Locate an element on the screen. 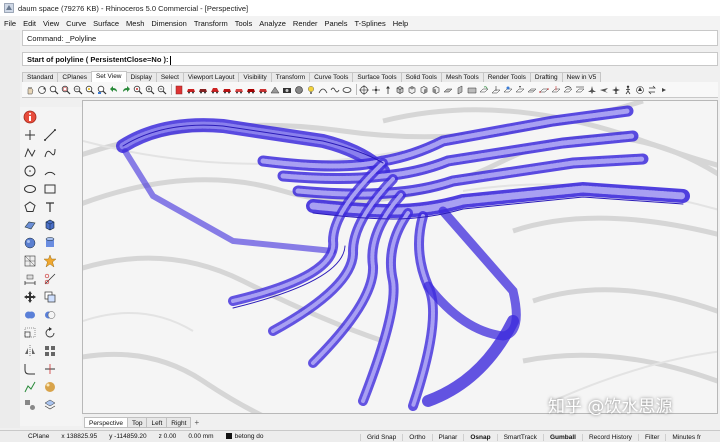  plane-grid-icon is located at coordinates (532, 90).